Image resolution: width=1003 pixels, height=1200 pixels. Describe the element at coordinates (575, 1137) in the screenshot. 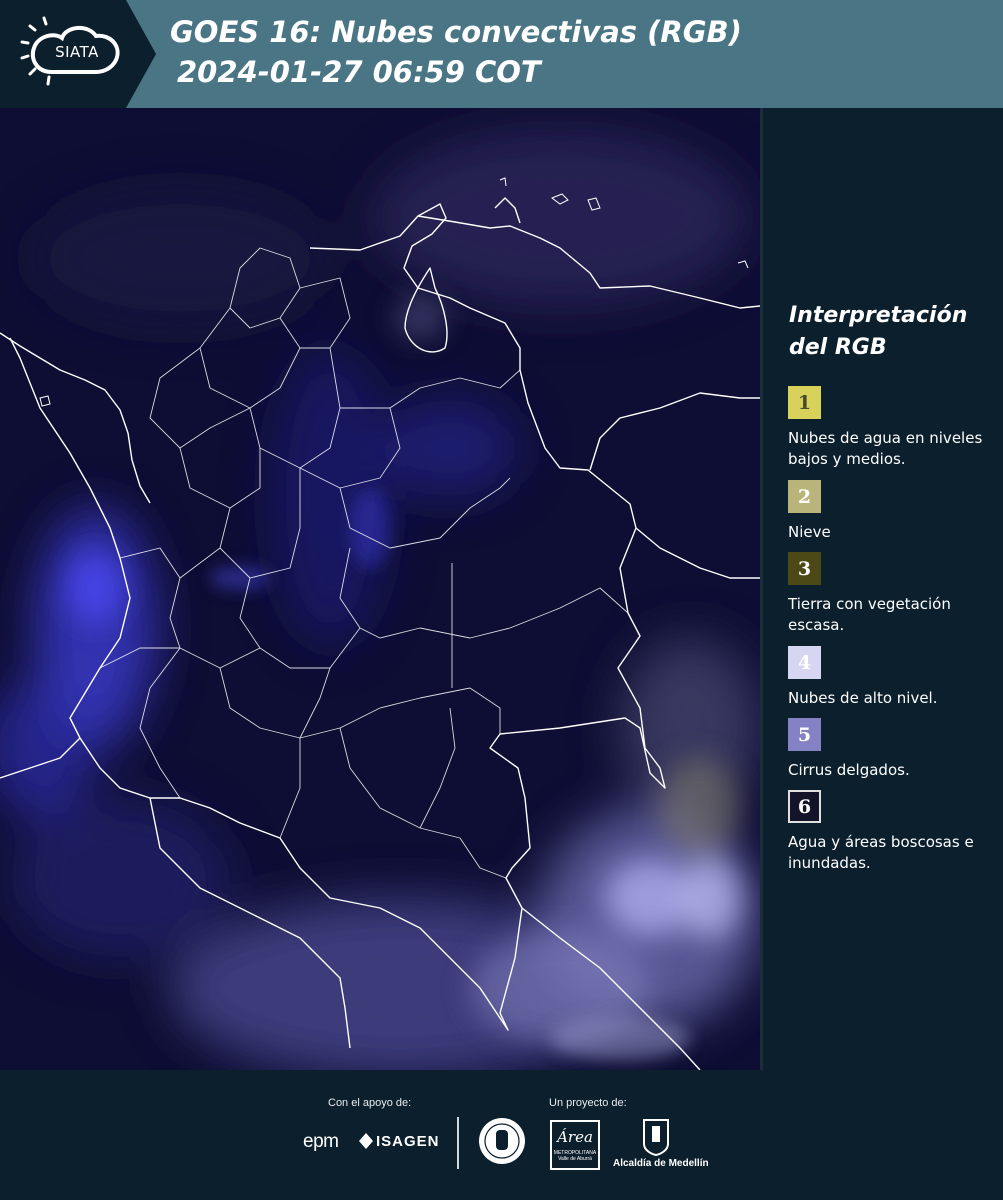

I see `area-logo-word: Área` at that location.